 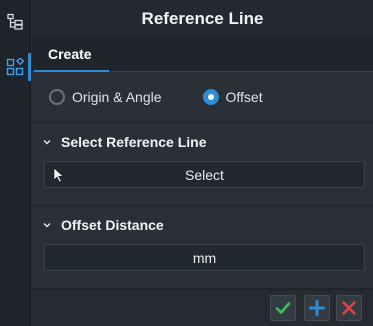 I want to click on mode-radio-group: Origin & Angle Offset, so click(x=202, y=97).